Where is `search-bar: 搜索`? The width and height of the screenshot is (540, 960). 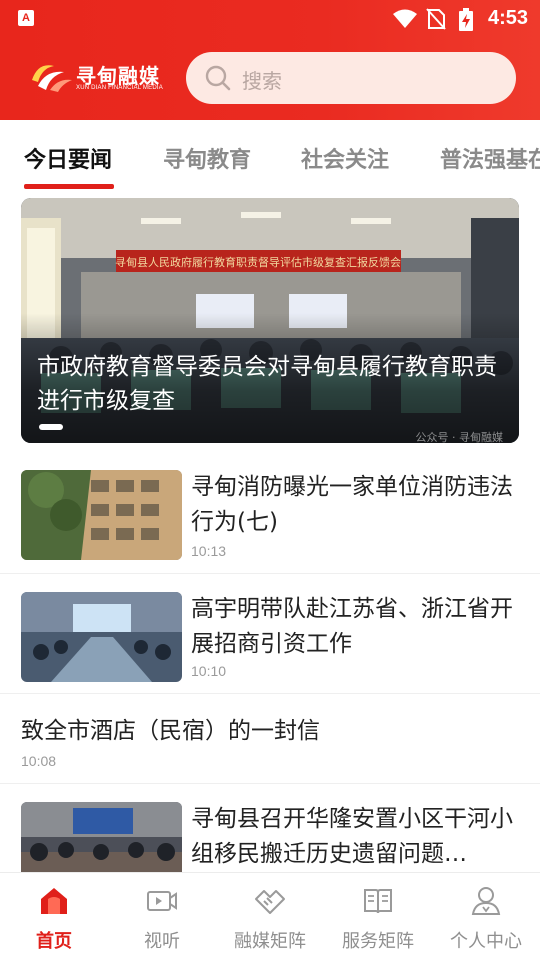
search-bar: 搜索 is located at coordinates (351, 78).